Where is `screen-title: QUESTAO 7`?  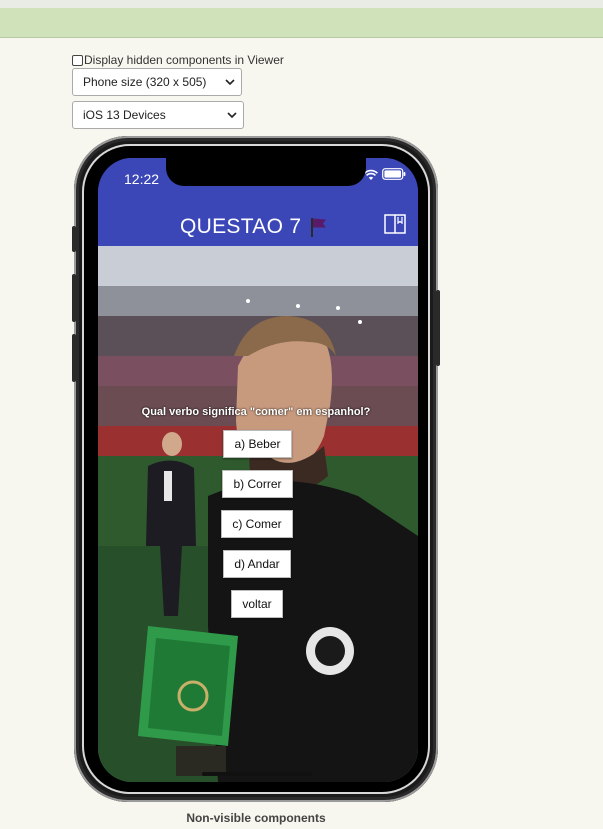
screen-title: QUESTAO 7 is located at coordinates (241, 226).